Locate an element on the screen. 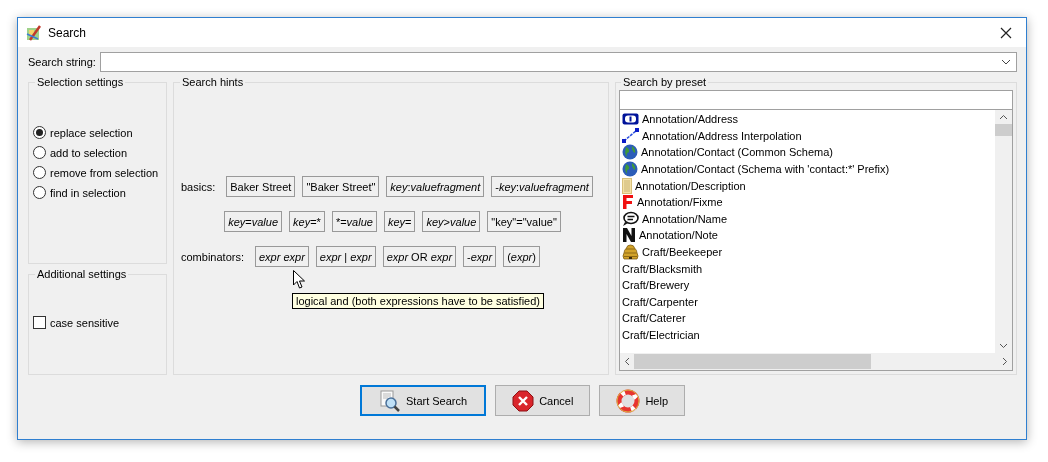 The image size is (1048, 462). preset-item: Annotation/Fixme is located at coordinates (807, 202).